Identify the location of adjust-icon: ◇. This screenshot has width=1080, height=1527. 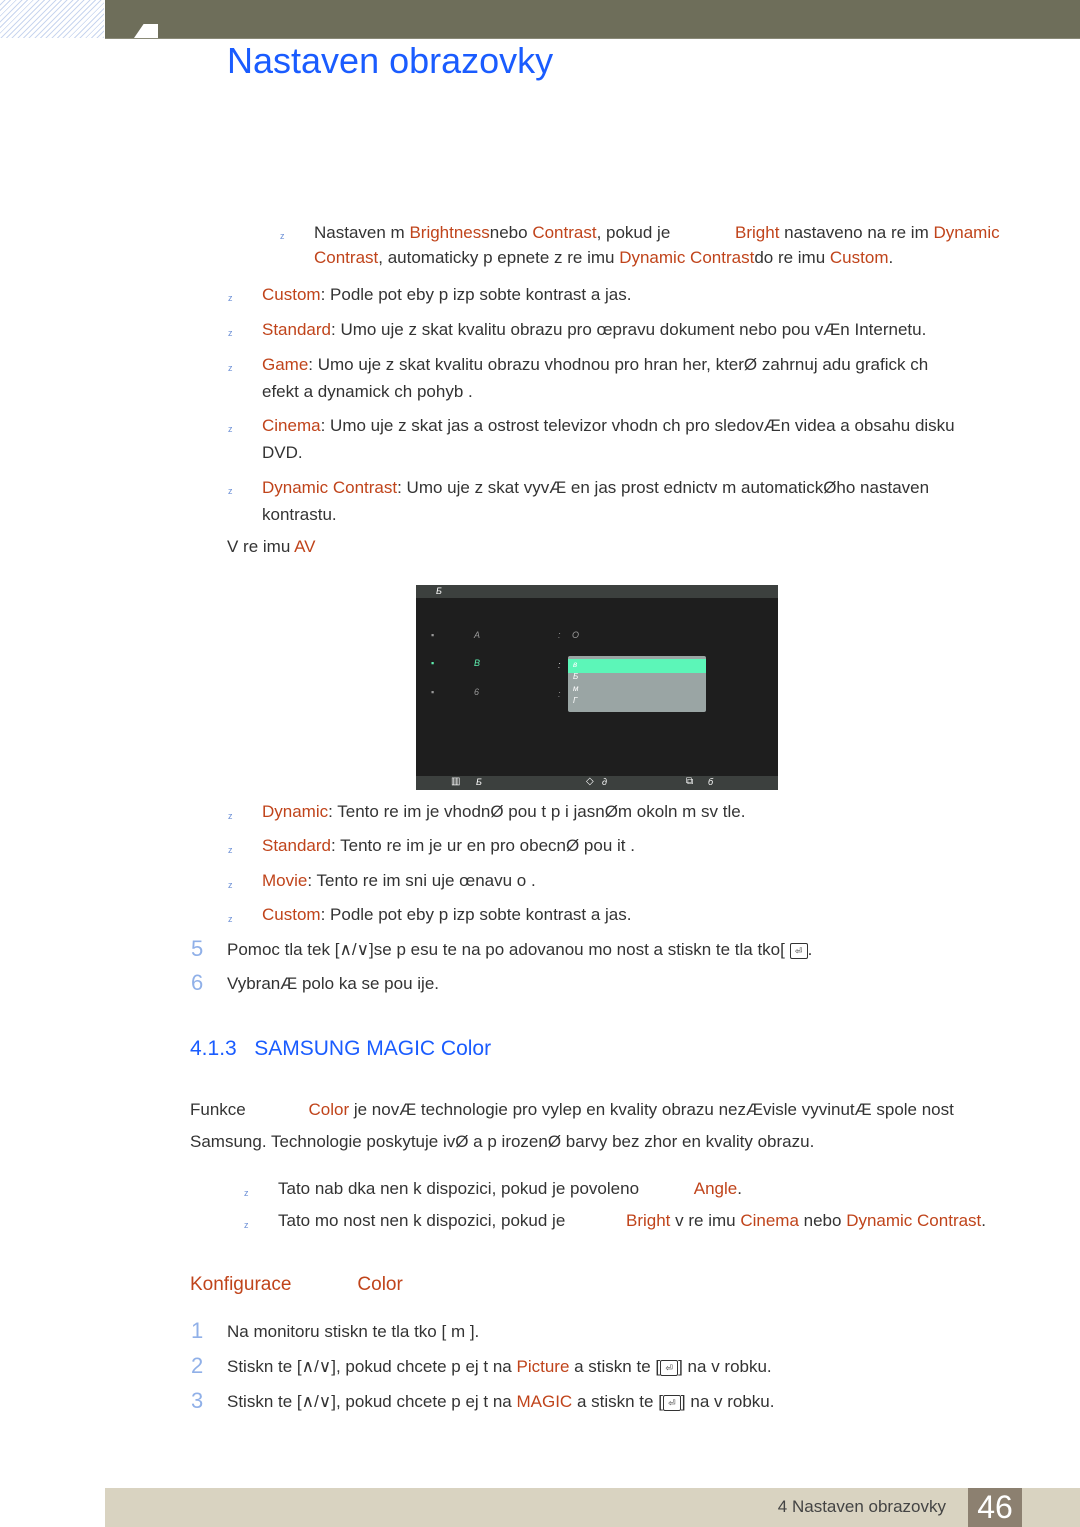
(590, 781).